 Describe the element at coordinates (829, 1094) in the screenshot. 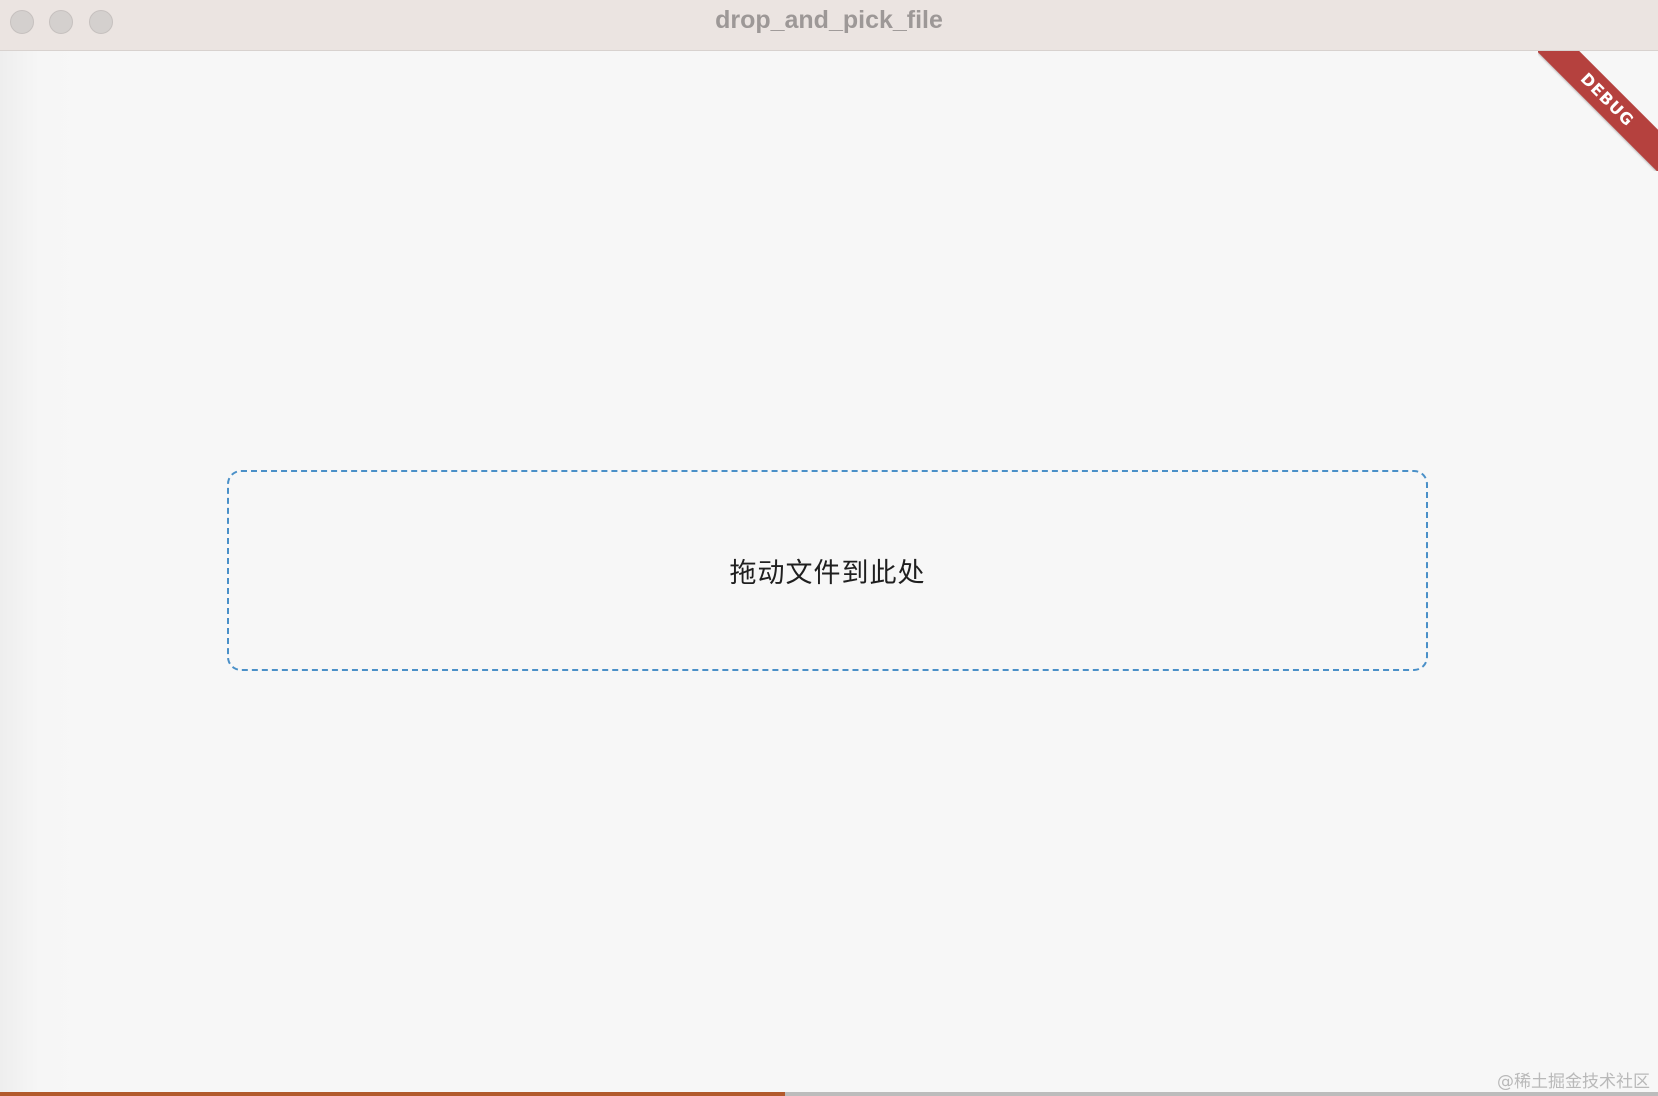

I see `bottom-edge-strip` at that location.